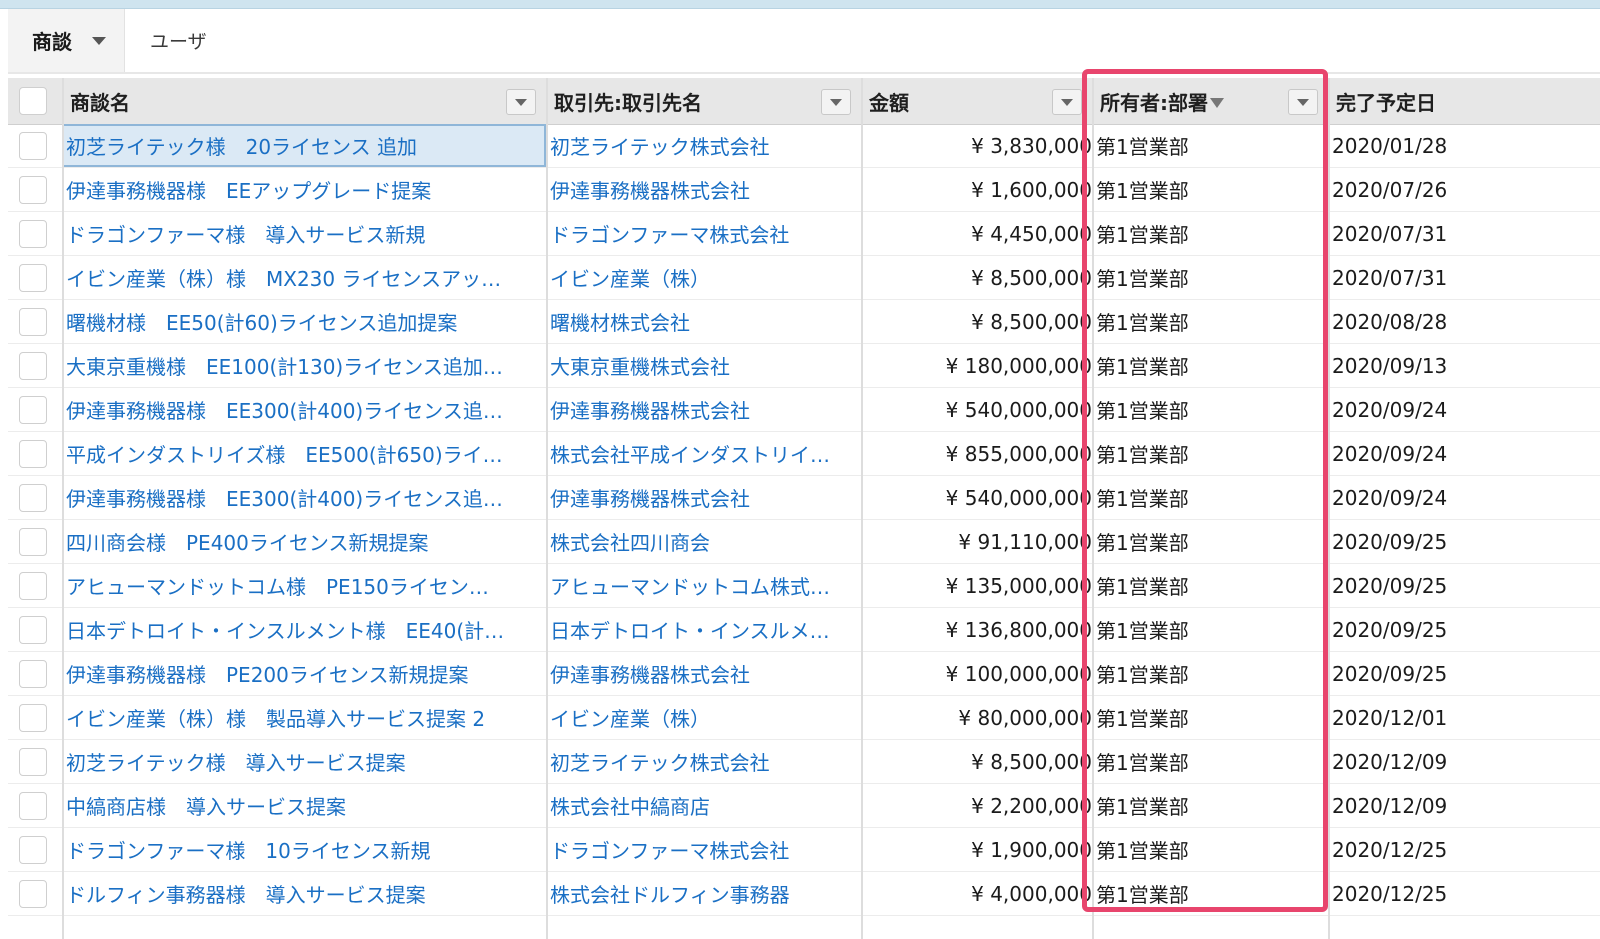 The width and height of the screenshot is (1600, 939). What do you see at coordinates (304, 717) in the screenshot?
I see `opportunity-name-link: イビン産業（株）様 製品導入サービス提案 2` at bounding box center [304, 717].